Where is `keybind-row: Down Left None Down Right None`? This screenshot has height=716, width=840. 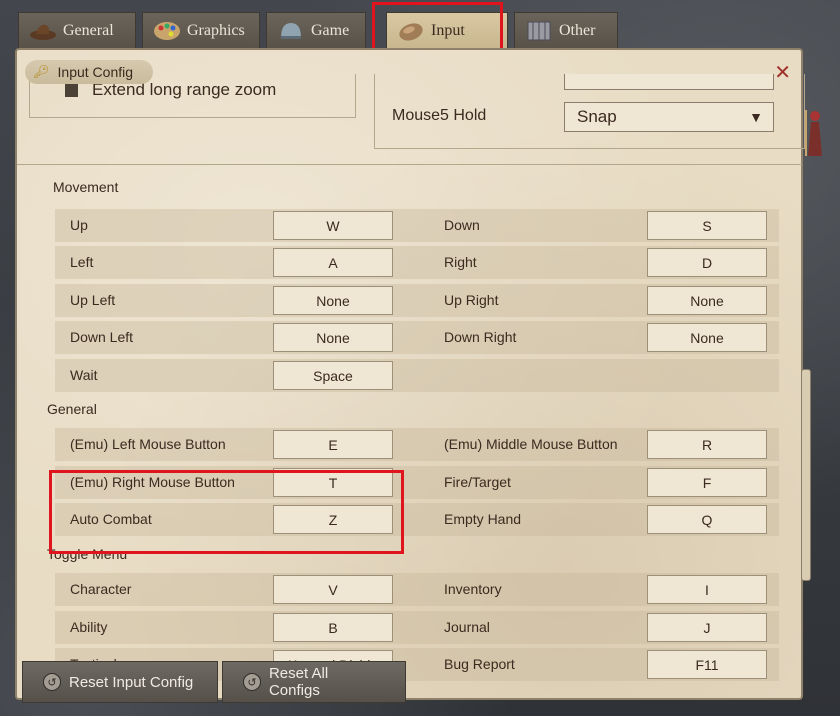 keybind-row: Down Left None Down Right None is located at coordinates (417, 337).